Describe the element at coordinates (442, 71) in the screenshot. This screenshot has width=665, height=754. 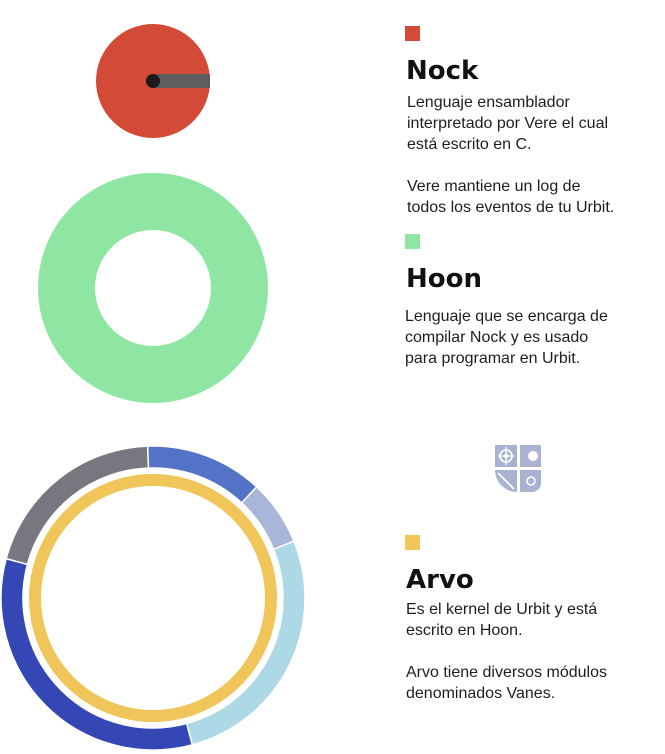
I see `nock-title: Nock` at that location.